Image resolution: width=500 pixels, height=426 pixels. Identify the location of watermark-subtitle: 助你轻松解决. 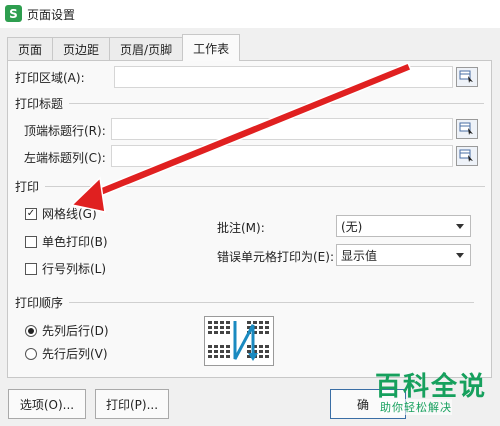
(416, 407).